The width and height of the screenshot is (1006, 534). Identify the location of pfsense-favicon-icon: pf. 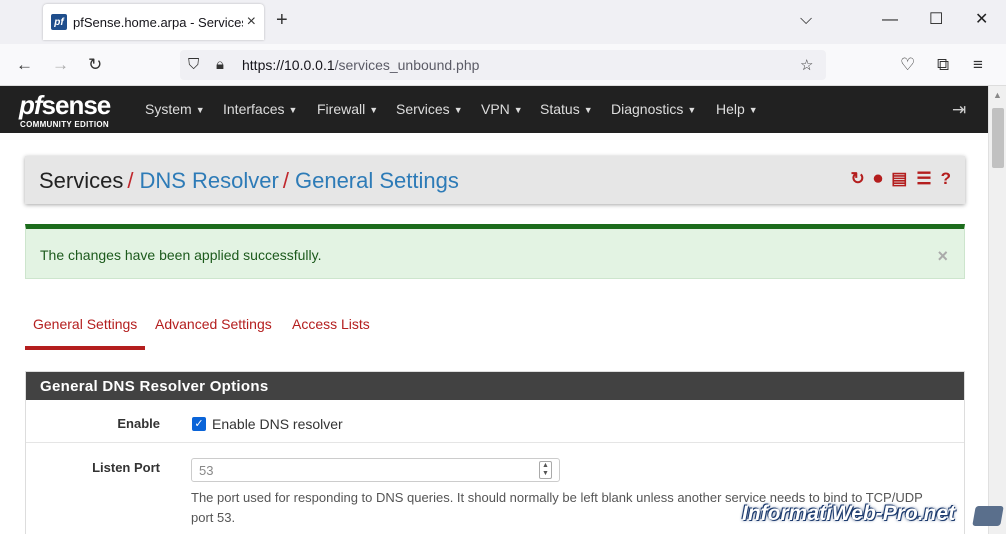
(59, 22).